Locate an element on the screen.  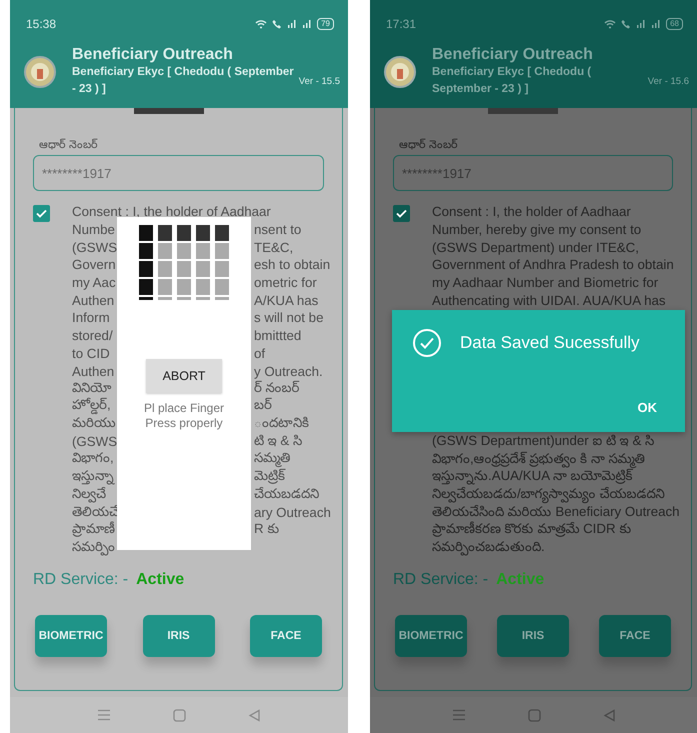
consent-text: s will not be is located at coordinates (289, 318).